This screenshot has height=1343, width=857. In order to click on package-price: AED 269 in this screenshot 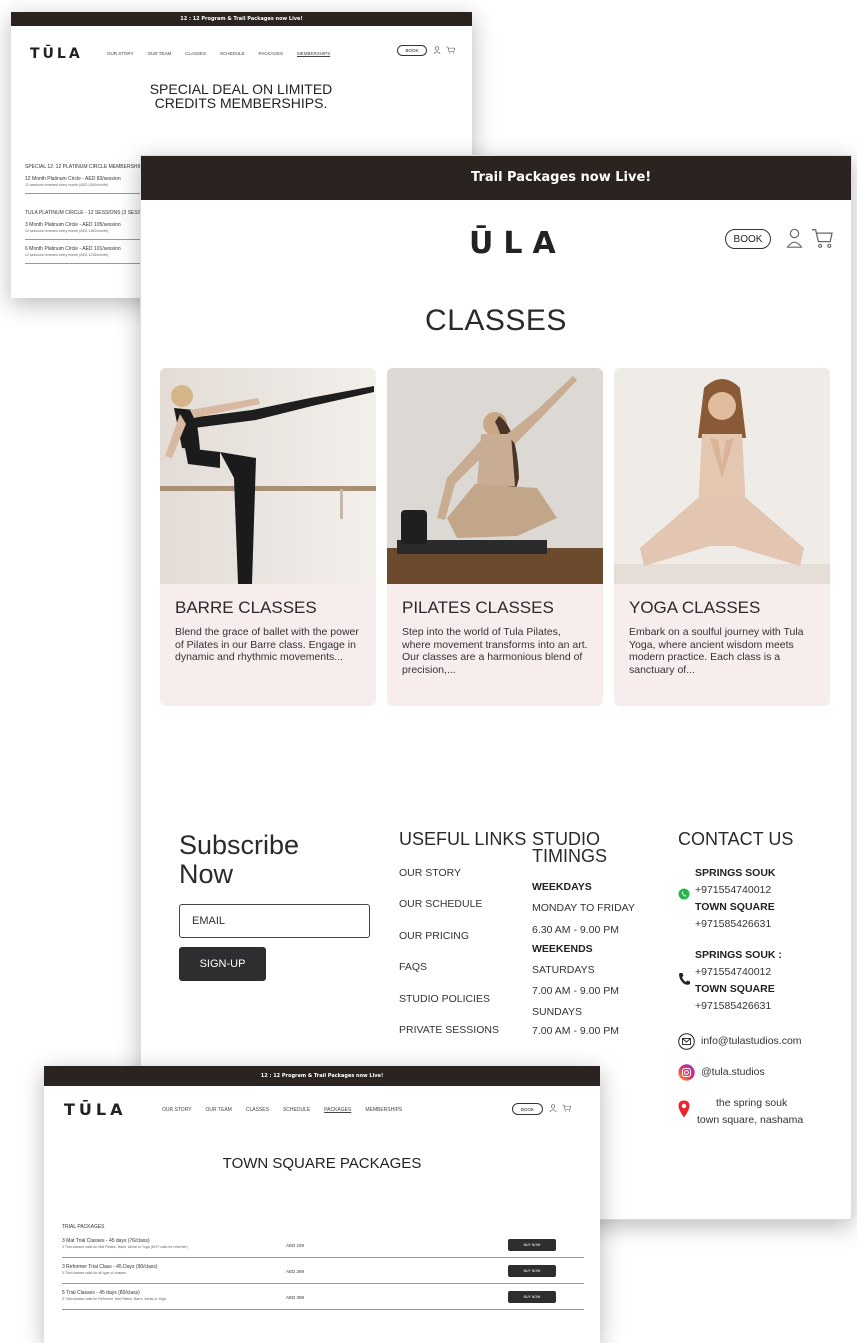, I will do `click(295, 1271)`.